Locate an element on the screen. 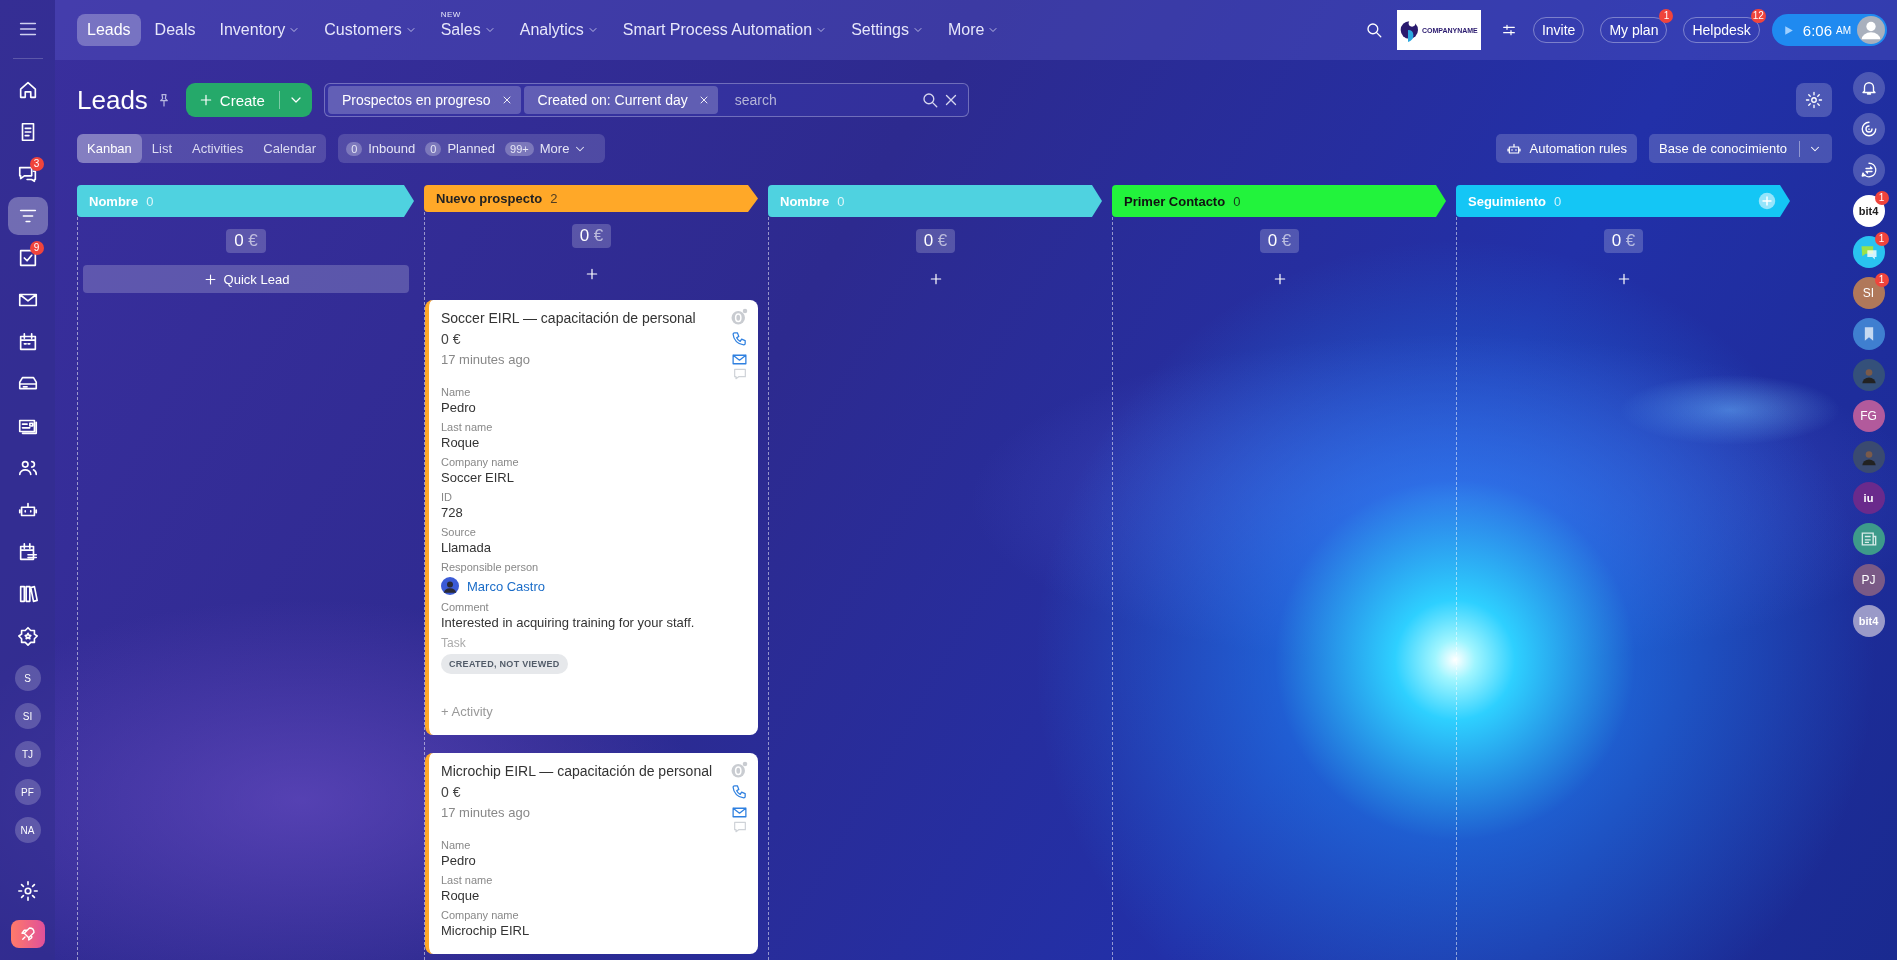 This screenshot has height=960, width=1897. field-value: Llamada is located at coordinates (466, 547).